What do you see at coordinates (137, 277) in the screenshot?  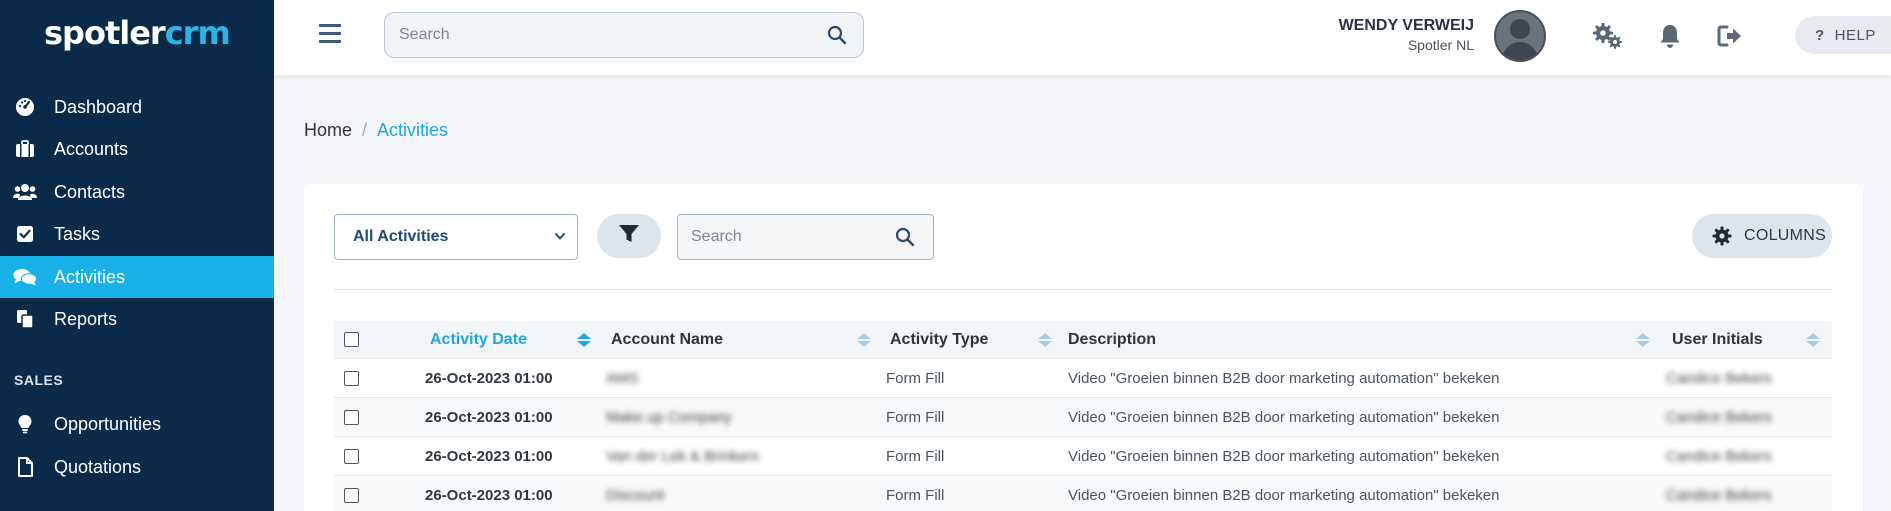 I see `sidebar-item-activities: Activities` at bounding box center [137, 277].